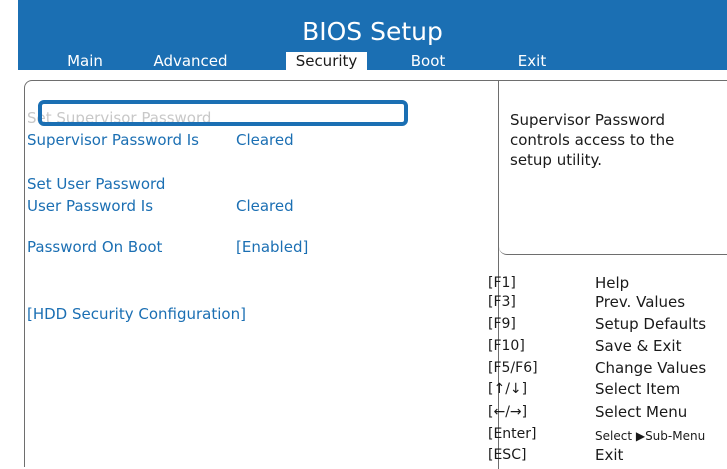  I want to click on tab-security: Security, so click(326, 61).